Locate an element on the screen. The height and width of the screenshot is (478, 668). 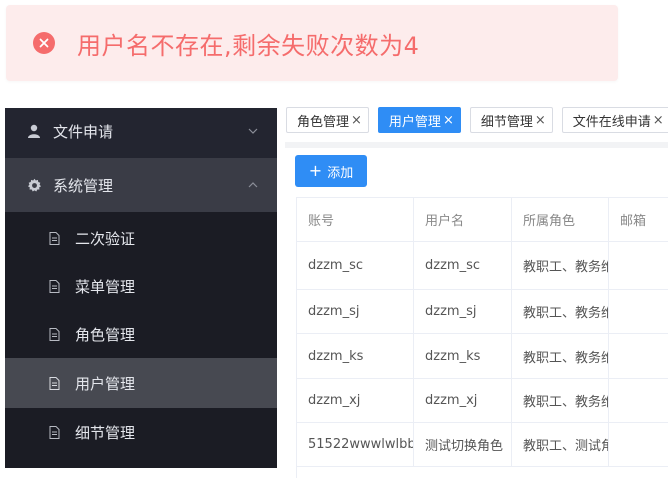
error-toast: 用户名不存在,剩余失败次数为4 is located at coordinates (312, 43).